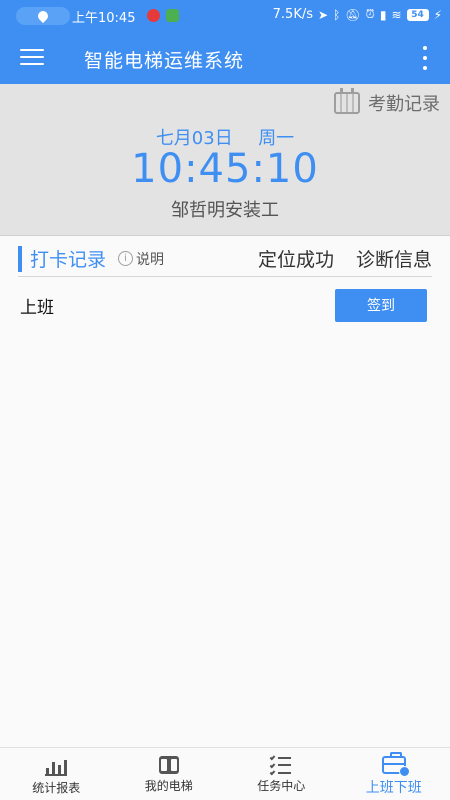 This screenshot has width=450, height=800. What do you see at coordinates (225, 16) in the screenshot?
I see `status-bar: 上午10:45 7.5K/s ➤ ᛒ 🔕︎ ⏰︎ ▮ ≋ 54 ⚡` at bounding box center [225, 16].